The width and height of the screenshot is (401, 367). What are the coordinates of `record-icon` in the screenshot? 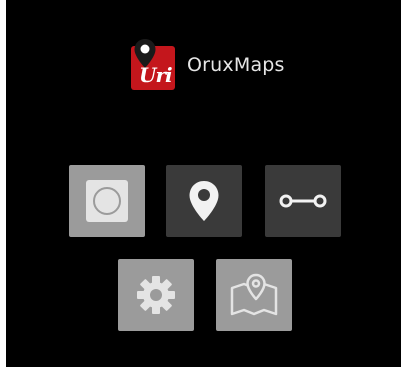 It's located at (107, 201).